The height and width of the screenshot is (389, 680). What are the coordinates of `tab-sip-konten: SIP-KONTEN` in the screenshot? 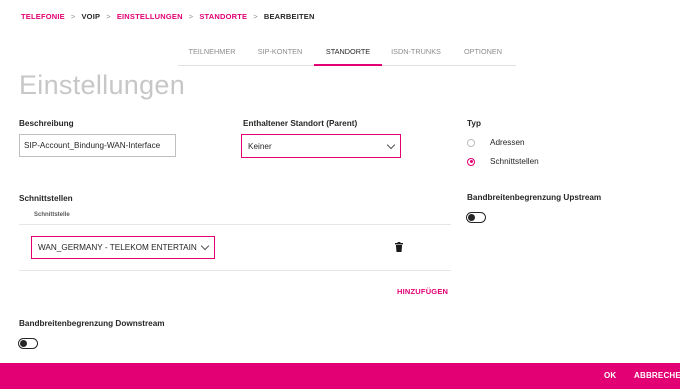 It's located at (280, 53).